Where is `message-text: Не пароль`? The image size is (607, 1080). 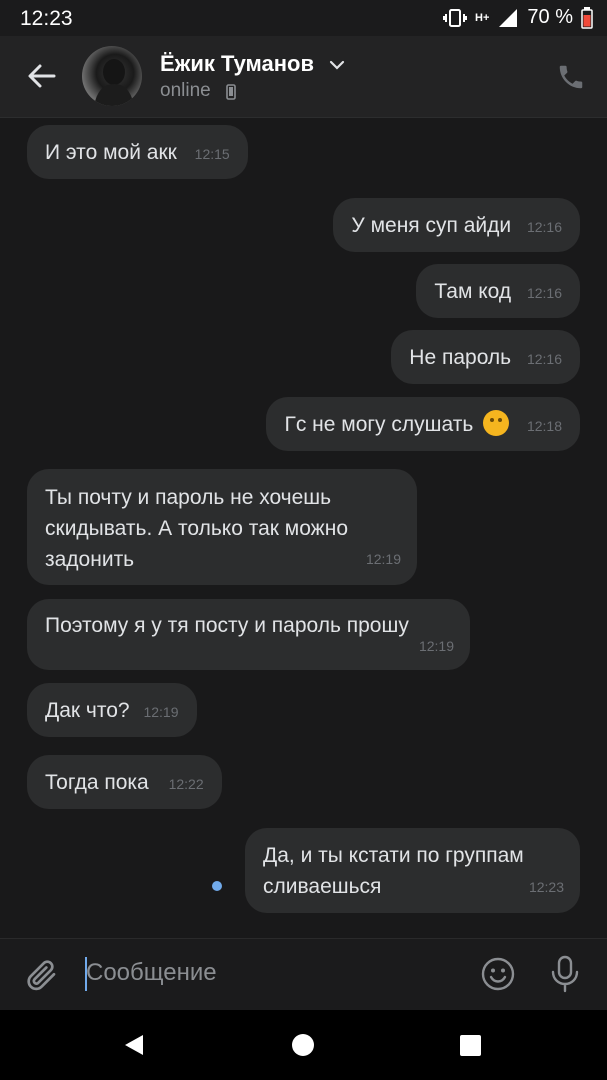 message-text: Не пароль is located at coordinates (460, 357).